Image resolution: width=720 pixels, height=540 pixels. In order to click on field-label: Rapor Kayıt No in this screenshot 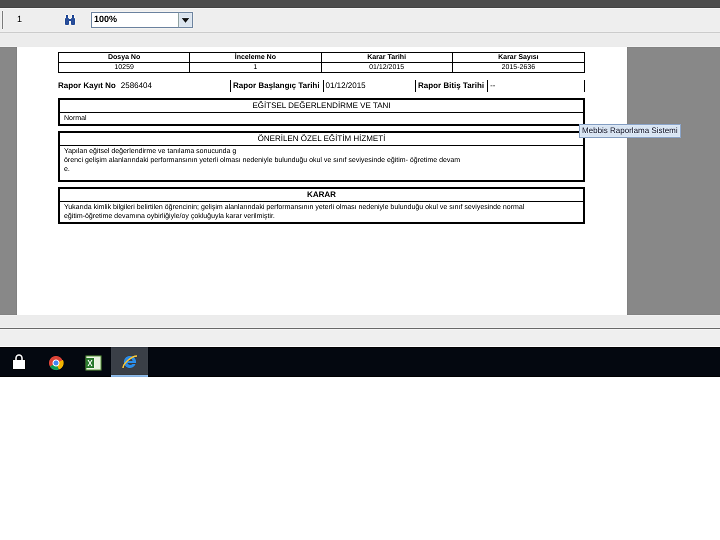, I will do `click(87, 86)`.